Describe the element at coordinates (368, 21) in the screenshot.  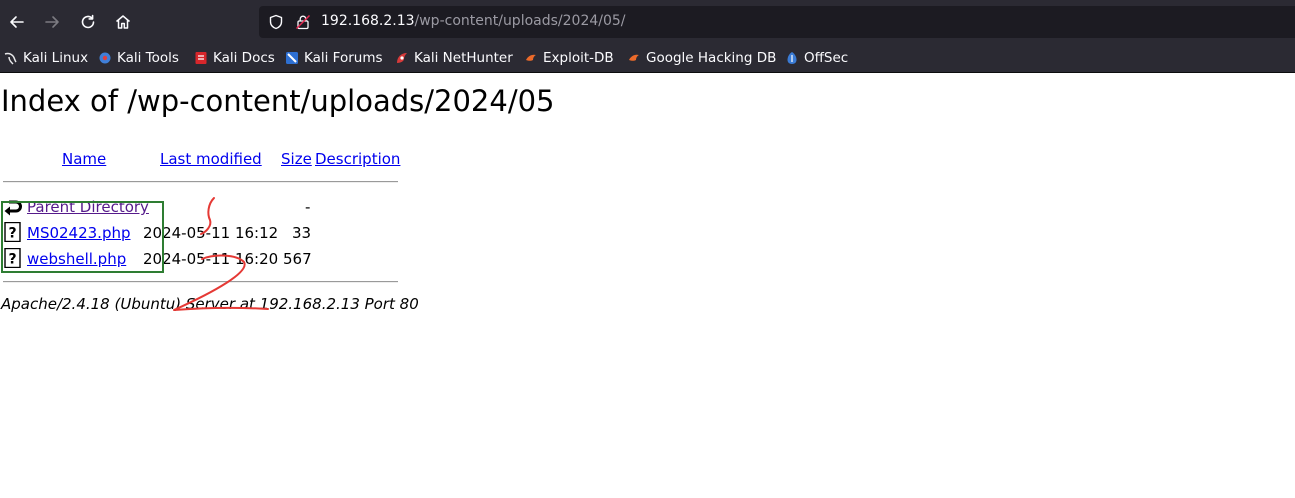
I see `url-host: 192.168.2.13` at that location.